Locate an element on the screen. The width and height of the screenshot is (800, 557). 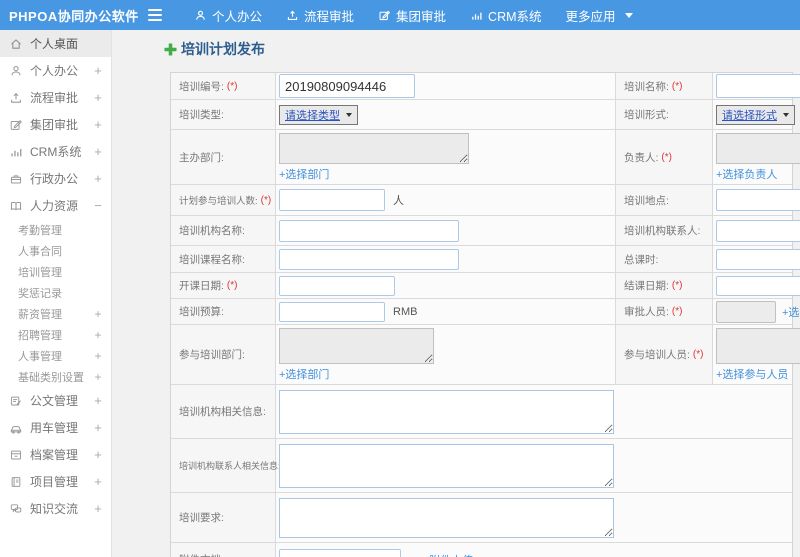
training-name-label: 培训名称: (*) is located at coordinates (664, 86).